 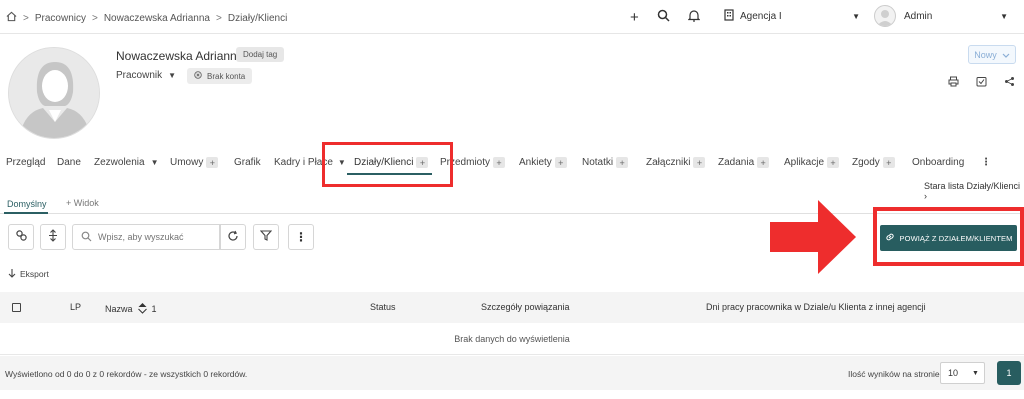 What do you see at coordinates (180, 56) in the screenshot?
I see `employee-name: Nowaczewska Adrianna` at bounding box center [180, 56].